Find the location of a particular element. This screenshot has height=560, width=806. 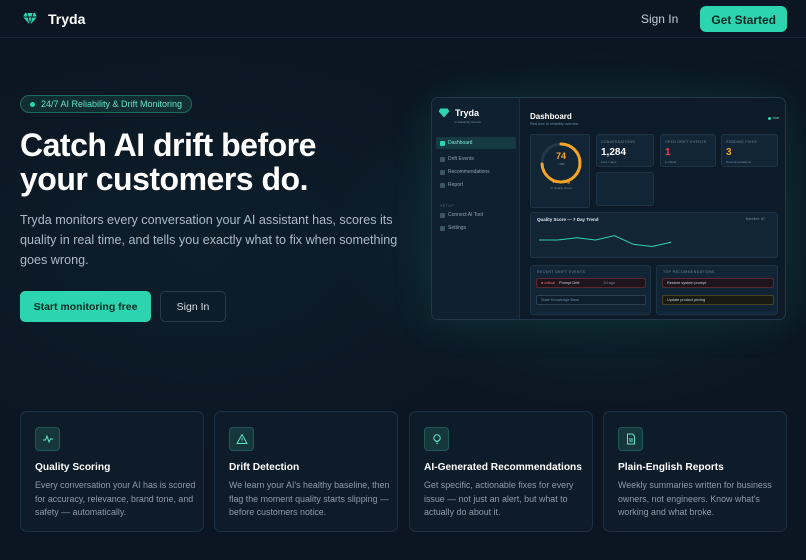

preview-nav-connect: Connect AI Tool is located at coordinates (476, 215).